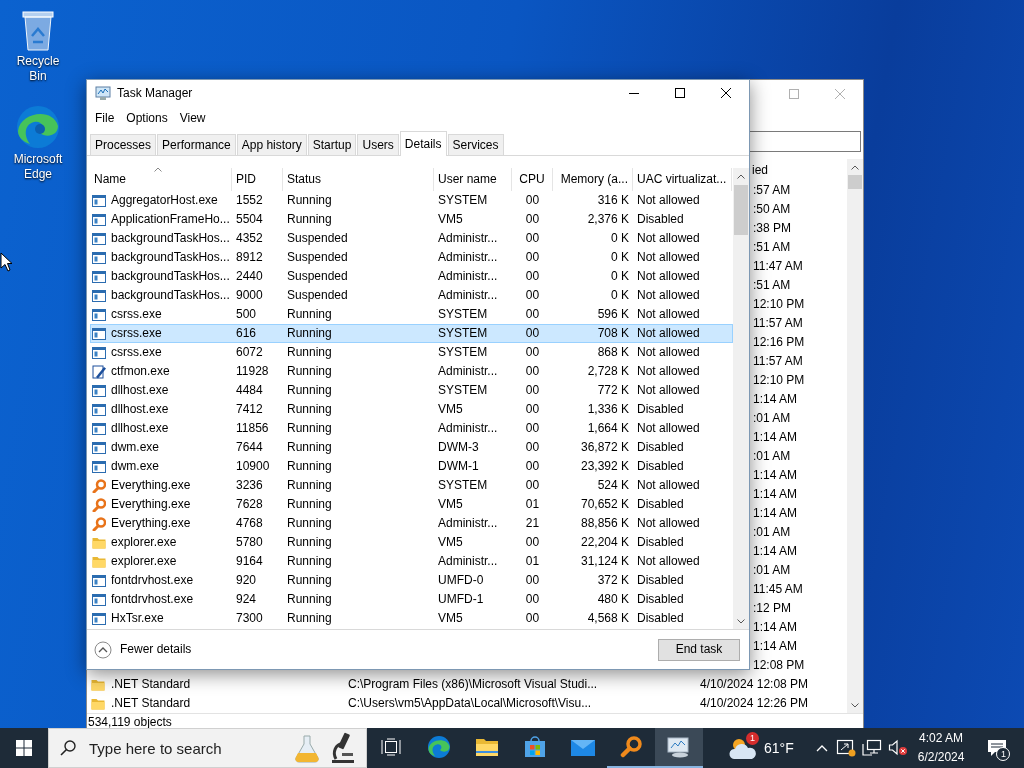  What do you see at coordinates (604, 466) in the screenshot?
I see `table-cell: 23,392 K` at bounding box center [604, 466].